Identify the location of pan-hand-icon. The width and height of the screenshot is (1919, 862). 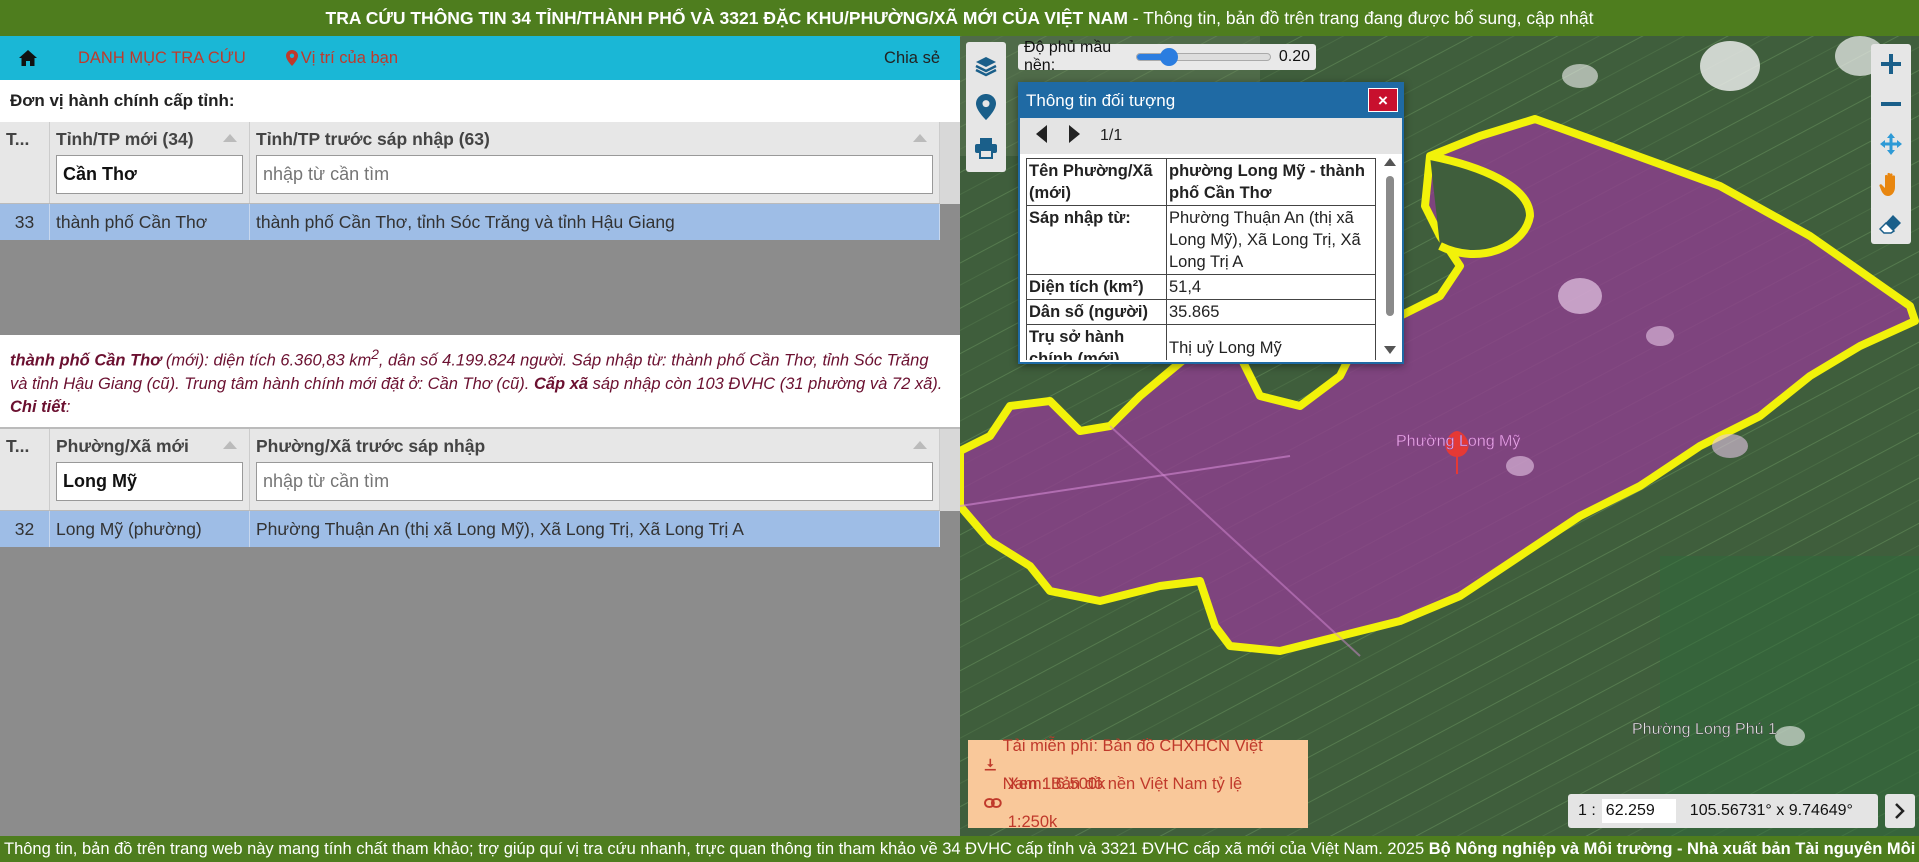
(1891, 184).